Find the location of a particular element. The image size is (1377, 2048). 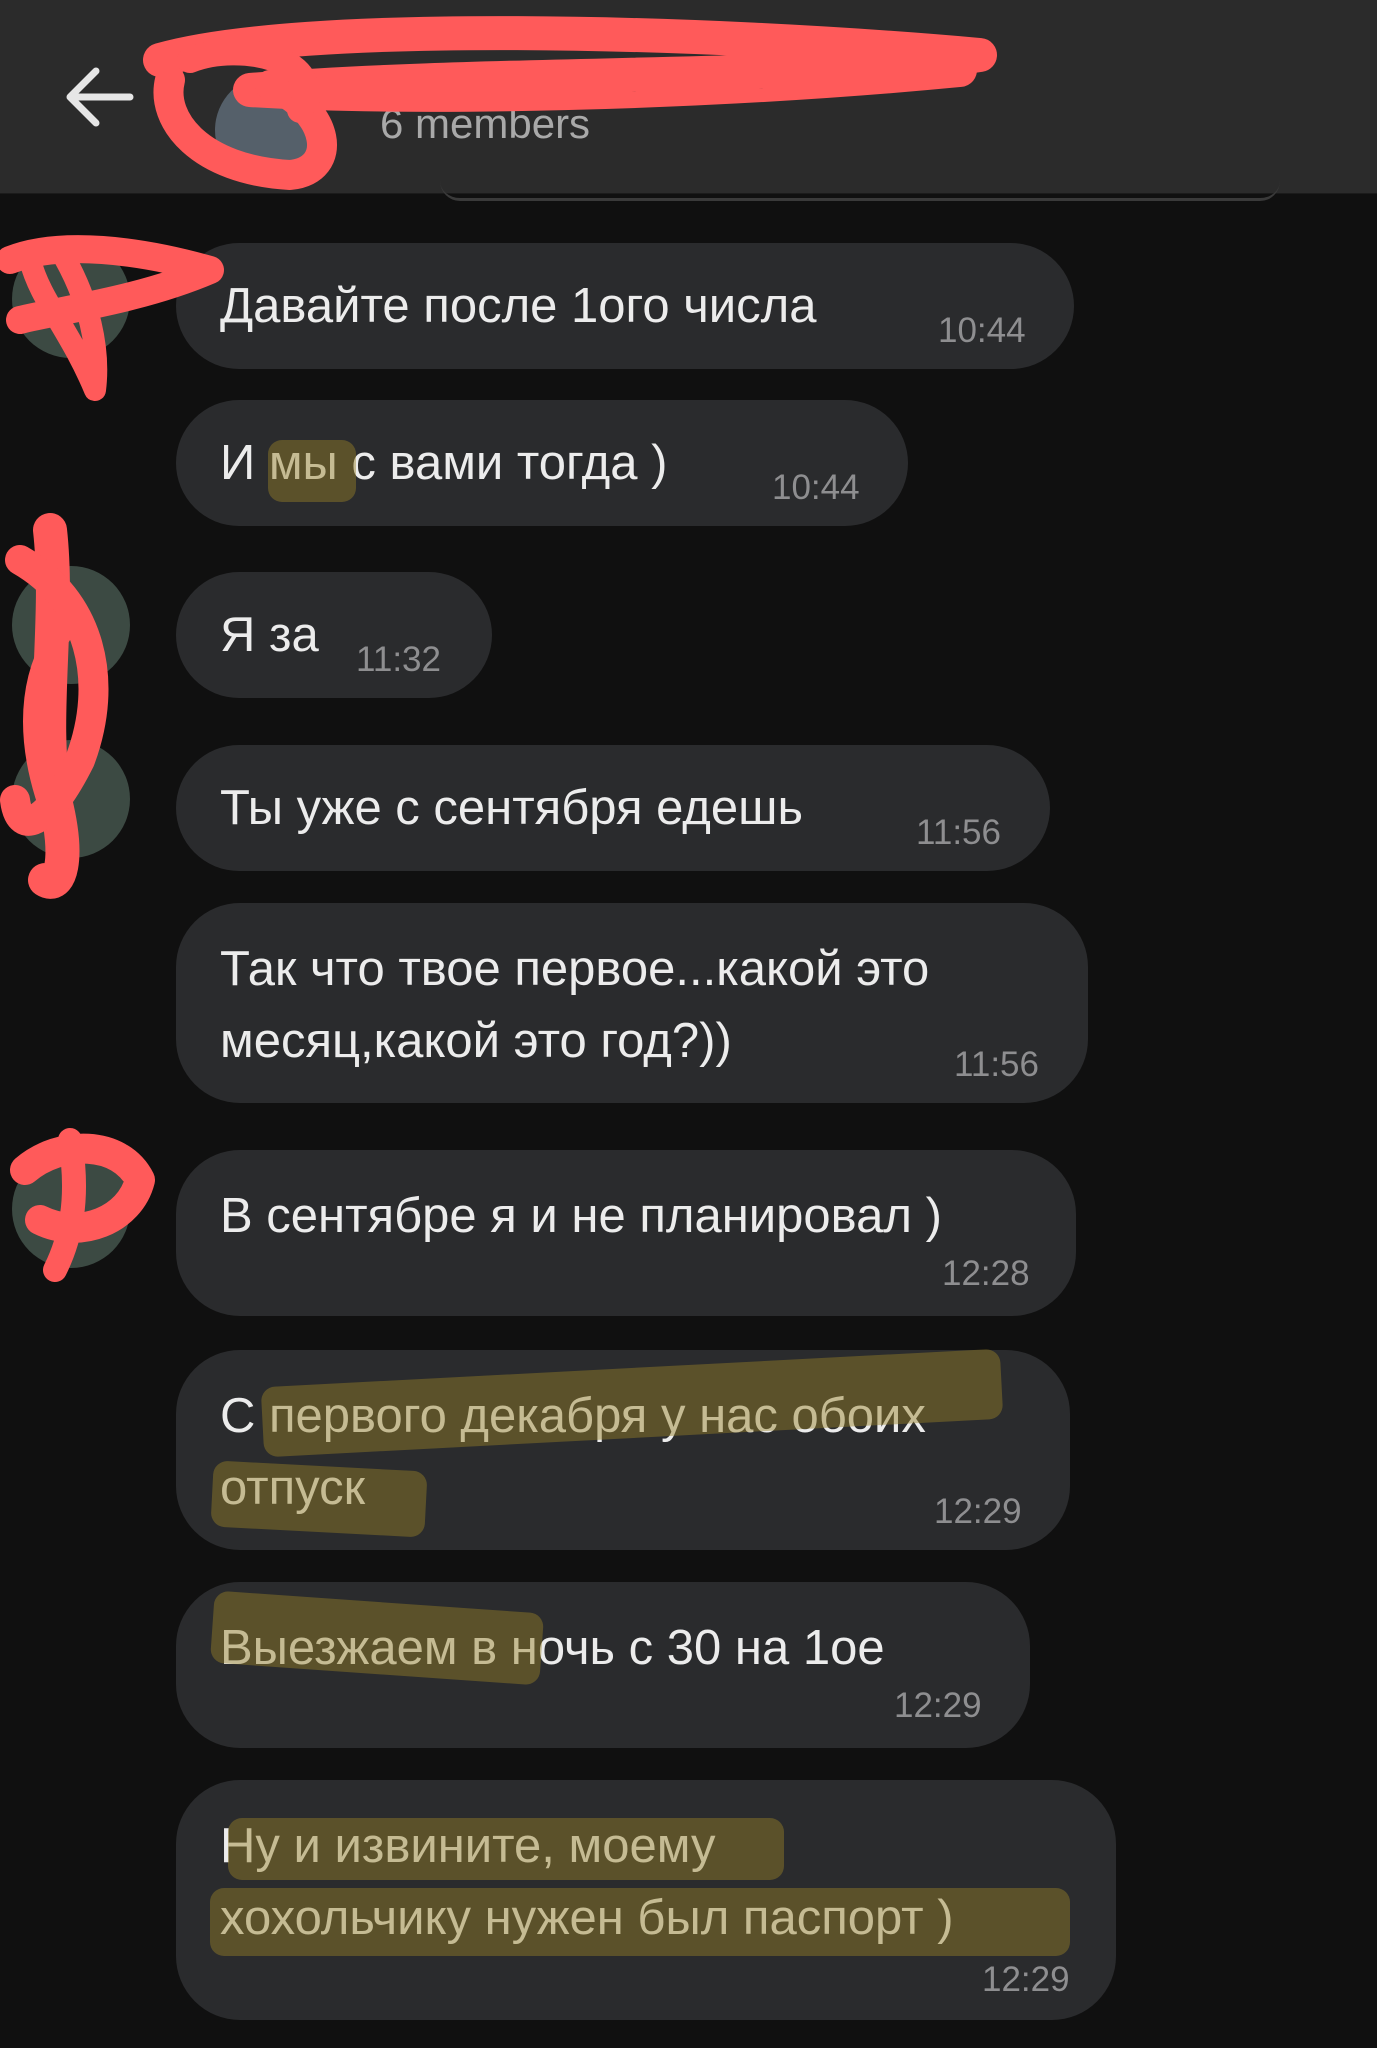

message-time: 11:32 is located at coordinates (398, 659).